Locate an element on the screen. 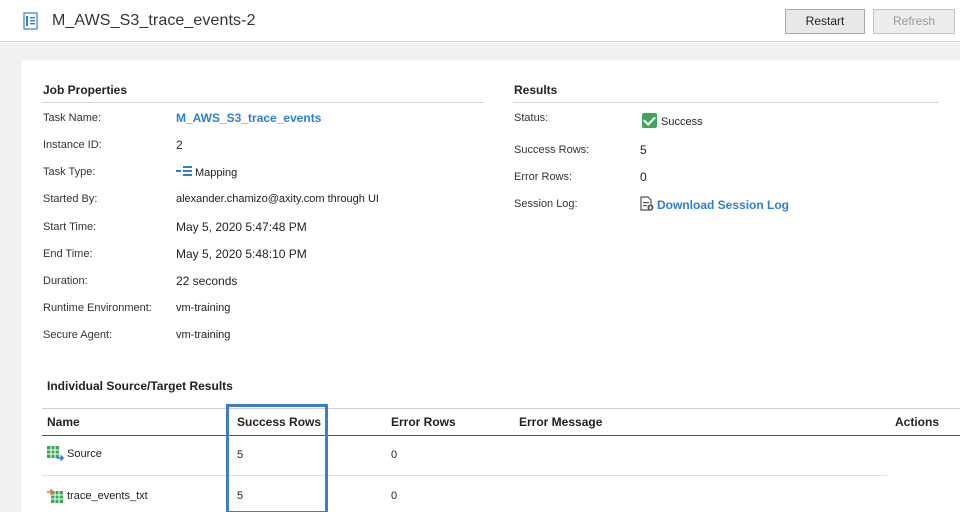  results-heading: Results is located at coordinates (536, 90).